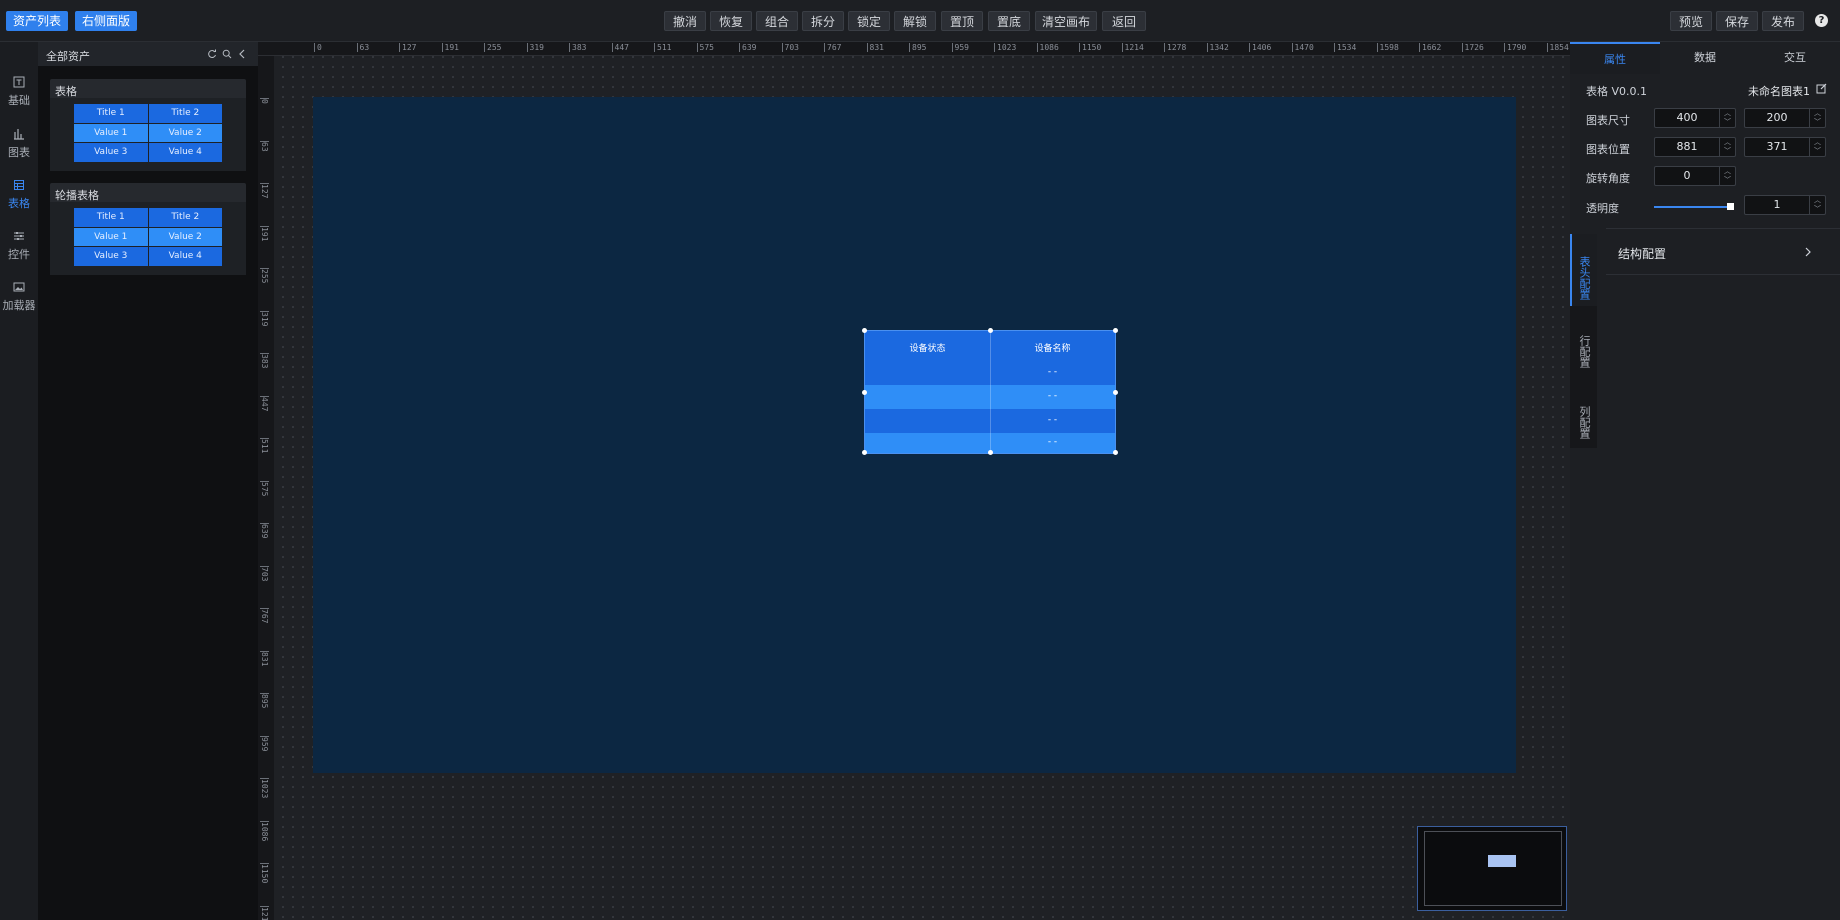 Image resolution: width=1840 pixels, height=920 pixels. What do you see at coordinates (19, 185) in the screenshot?
I see `table-icon` at bounding box center [19, 185].